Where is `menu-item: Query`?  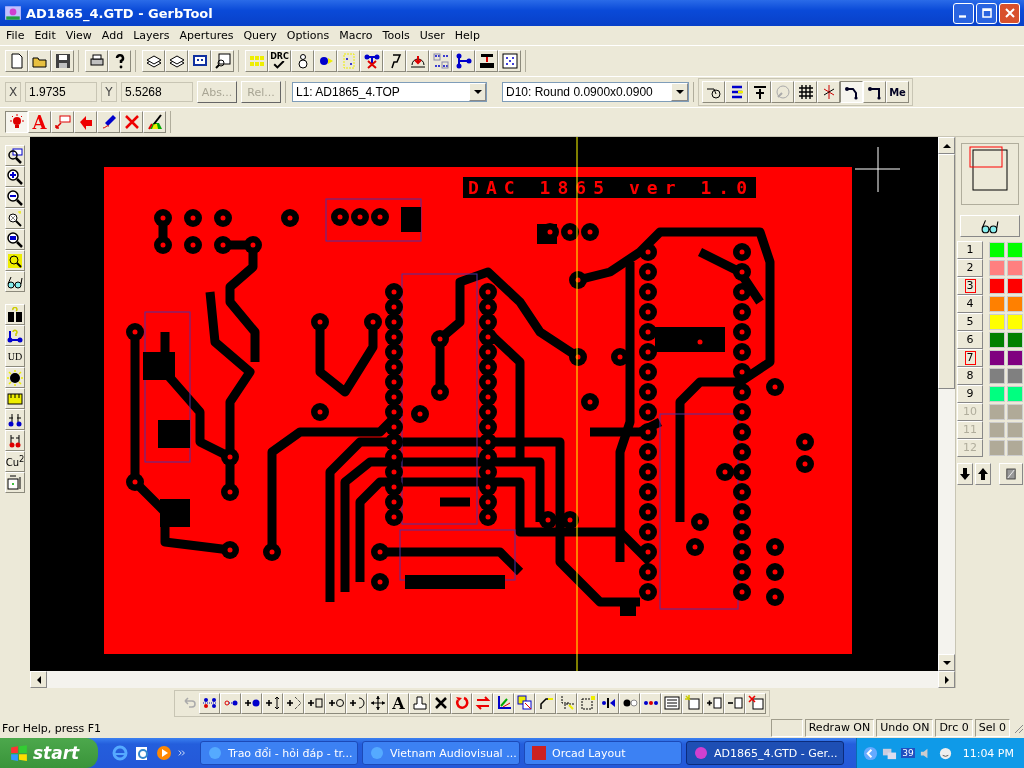
menu-item: Query is located at coordinates (261, 35).